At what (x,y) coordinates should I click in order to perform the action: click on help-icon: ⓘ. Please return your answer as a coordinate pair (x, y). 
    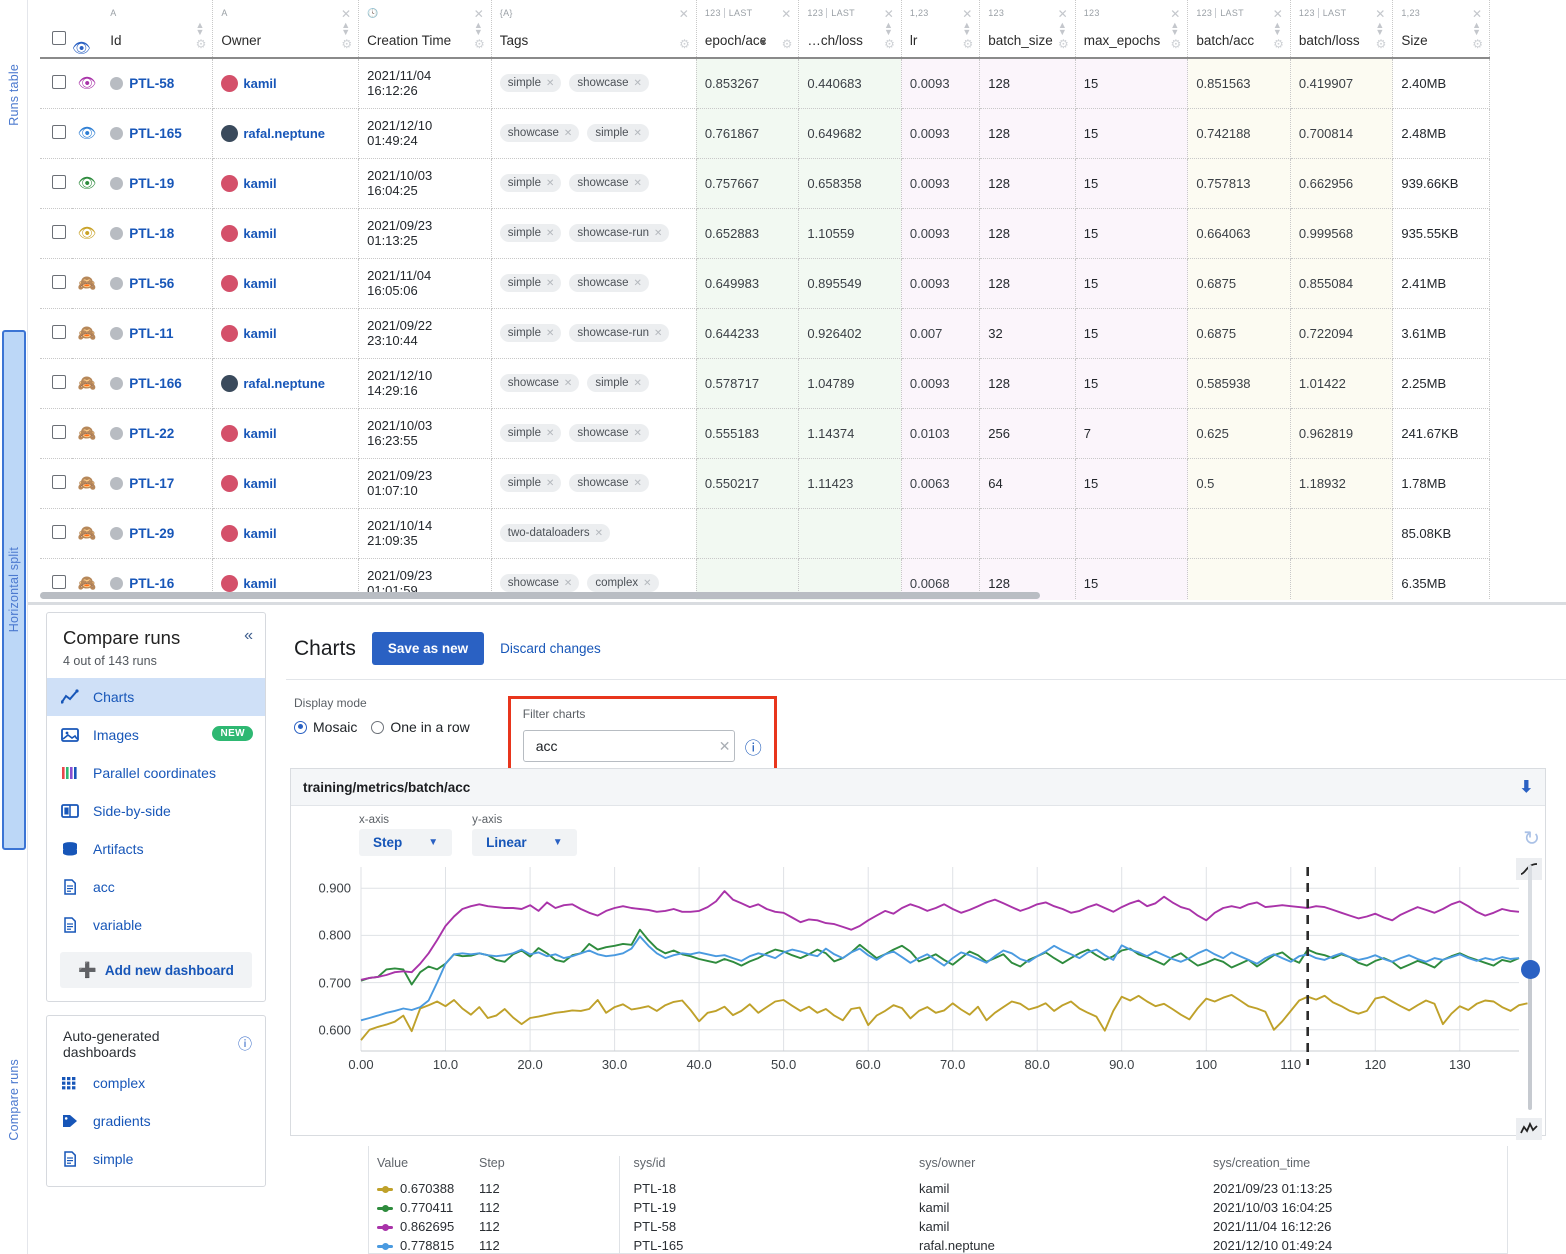
    Looking at the image, I should click on (245, 1044).